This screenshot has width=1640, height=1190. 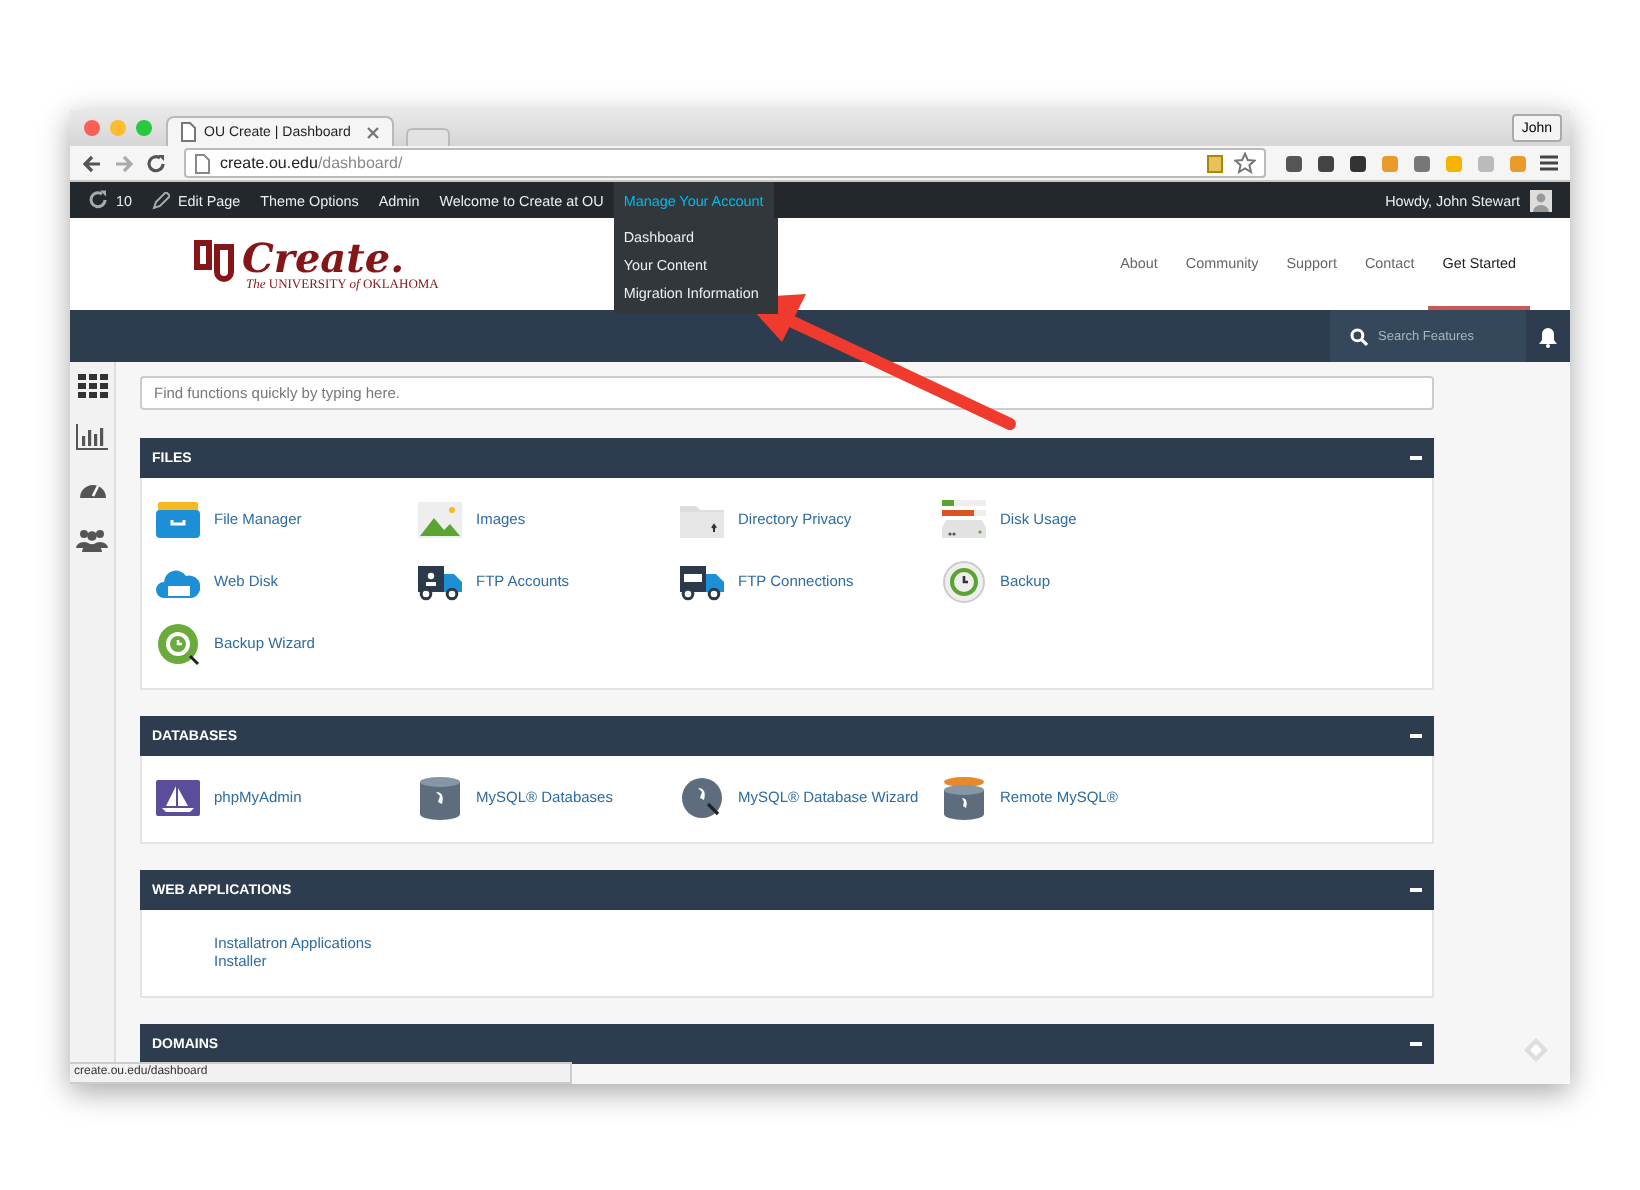 What do you see at coordinates (440, 519) in the screenshot?
I see `landscape-icon` at bounding box center [440, 519].